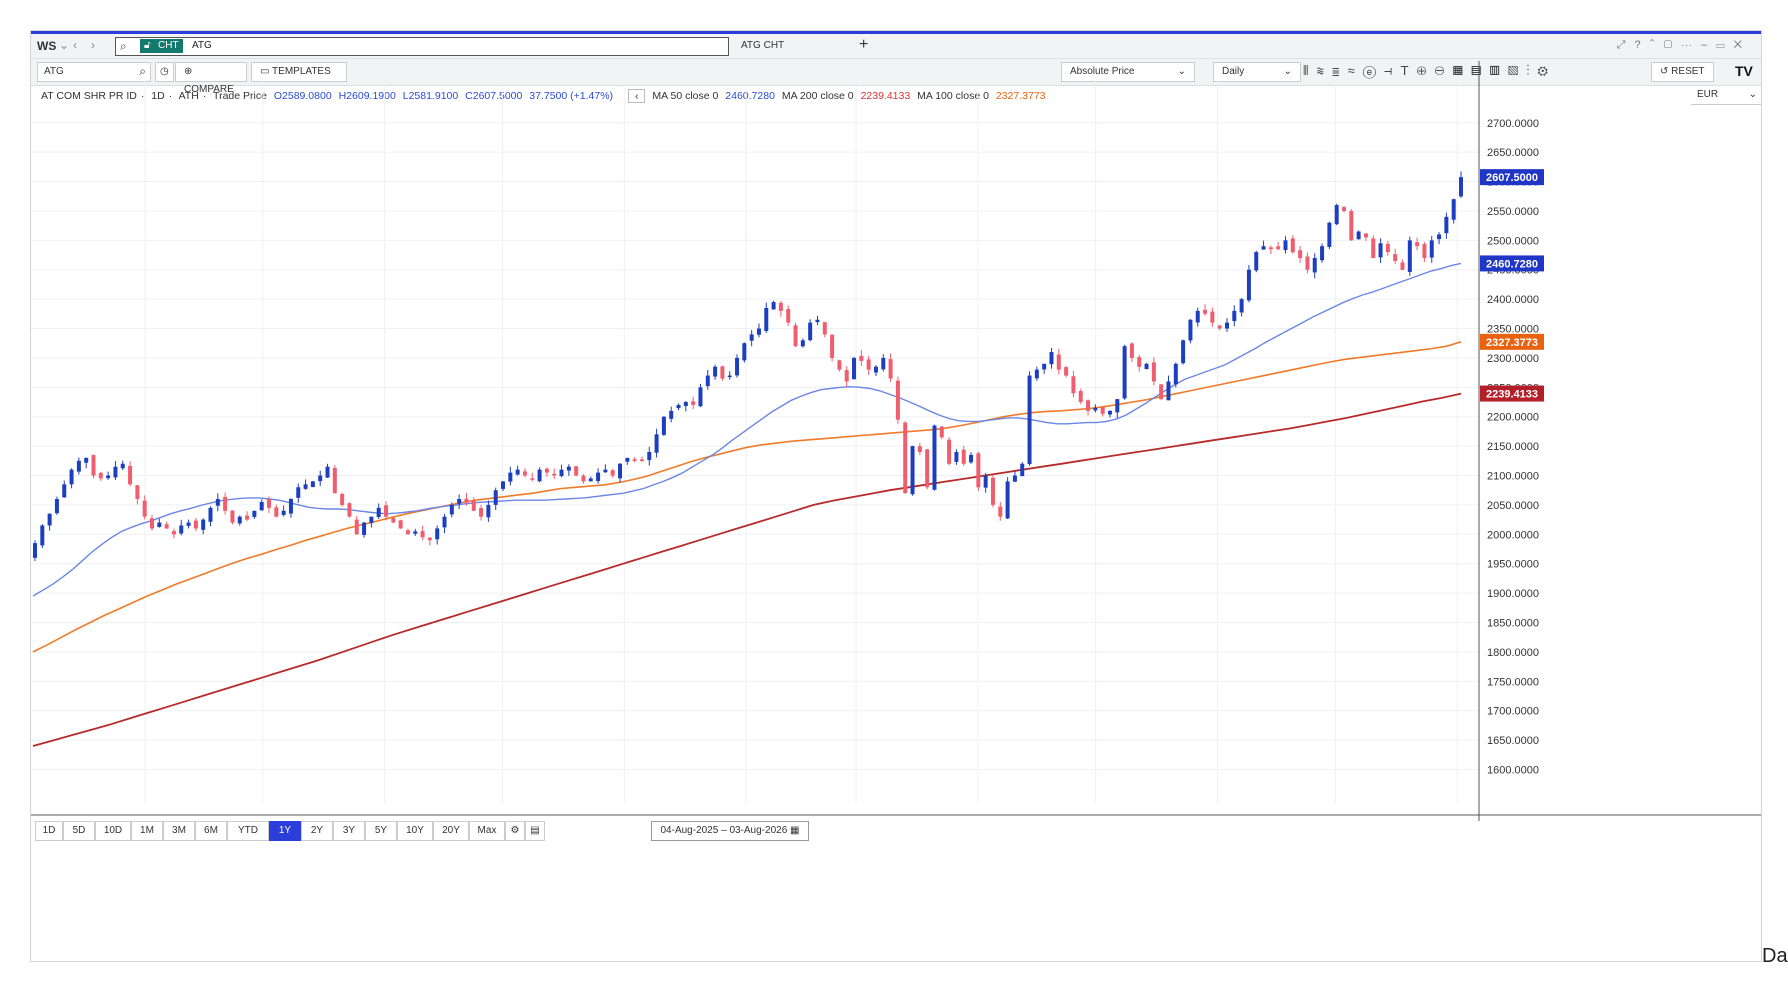 The height and width of the screenshot is (994, 1788). Describe the element at coordinates (317, 831) in the screenshot. I see `range-button-2y: 2Y` at that location.